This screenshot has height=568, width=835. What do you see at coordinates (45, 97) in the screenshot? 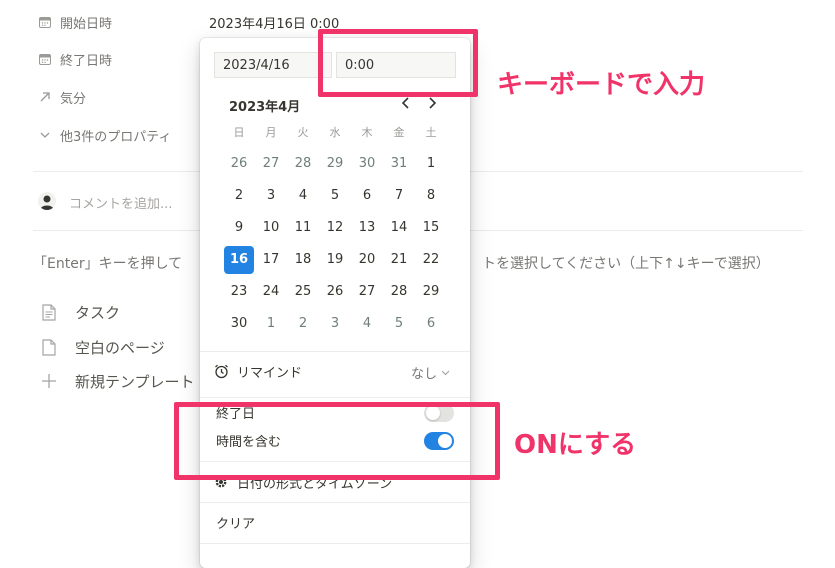
I see `arrow-up-right-icon` at bounding box center [45, 97].